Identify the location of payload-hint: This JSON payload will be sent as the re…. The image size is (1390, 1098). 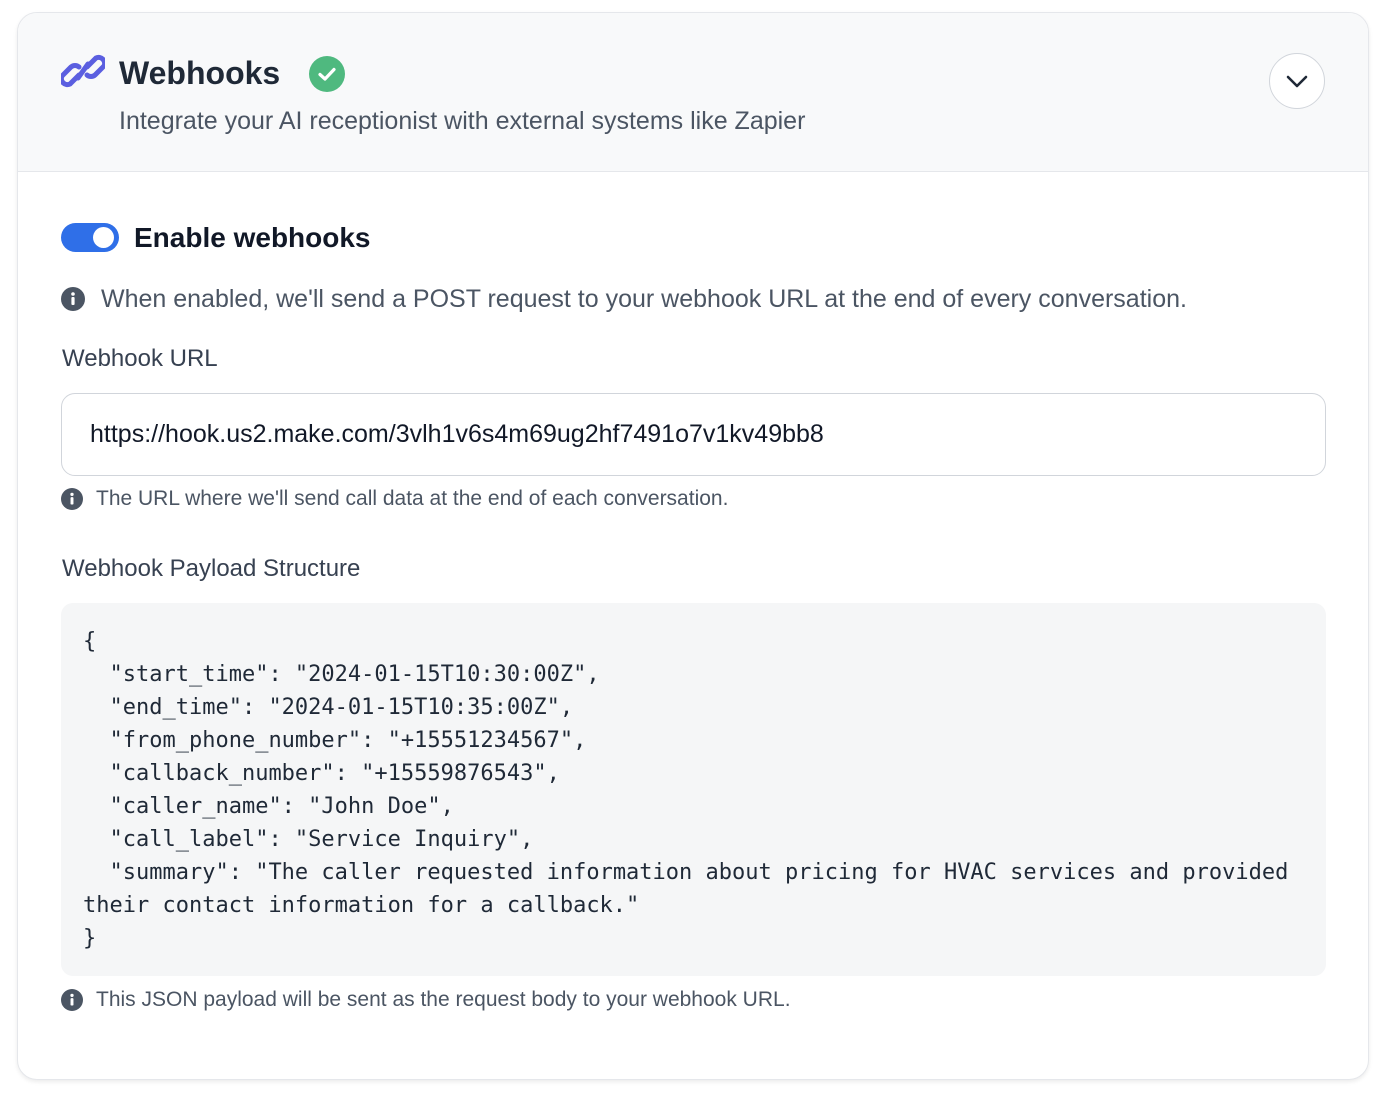
(443, 999).